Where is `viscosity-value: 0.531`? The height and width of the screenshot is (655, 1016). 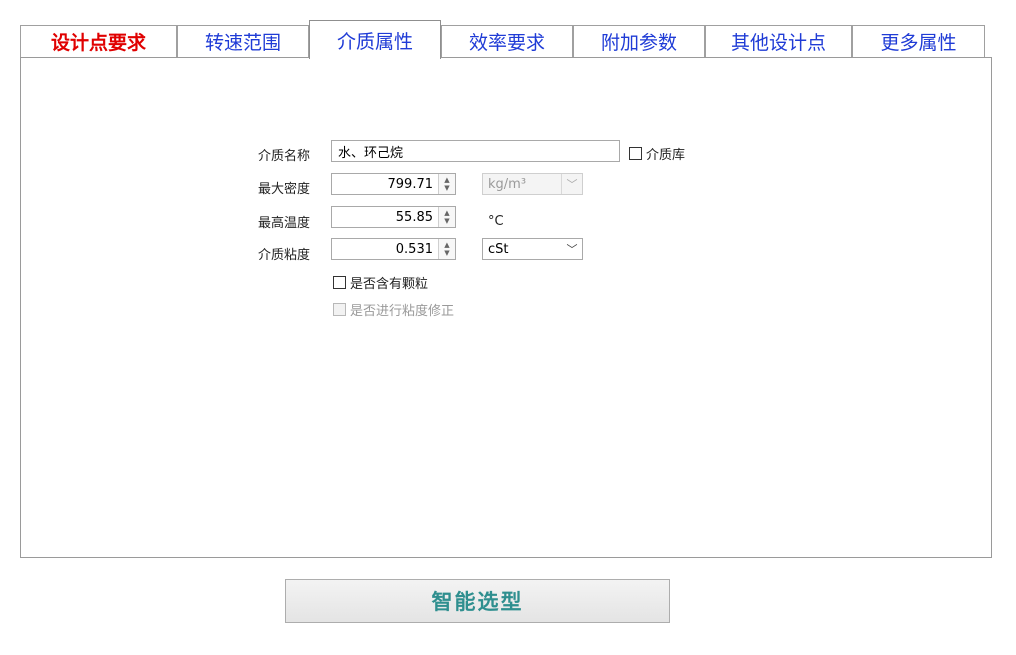
viscosity-value: 0.531 is located at coordinates (414, 249).